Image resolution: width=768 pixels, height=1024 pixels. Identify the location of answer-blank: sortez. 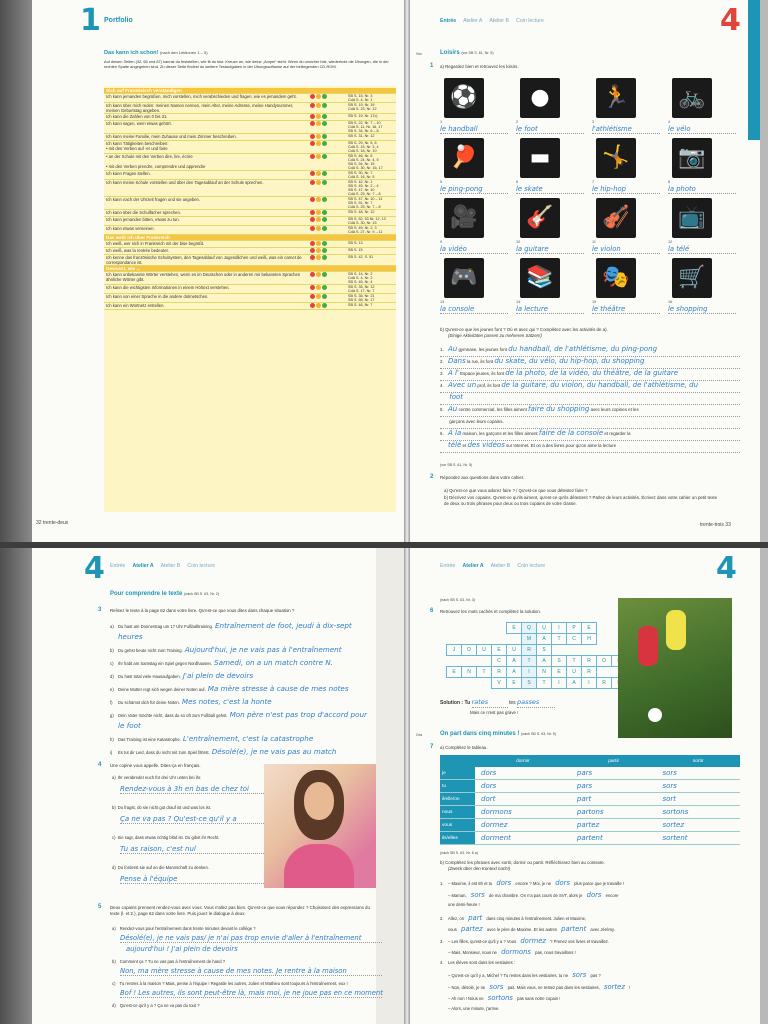
(614, 986).